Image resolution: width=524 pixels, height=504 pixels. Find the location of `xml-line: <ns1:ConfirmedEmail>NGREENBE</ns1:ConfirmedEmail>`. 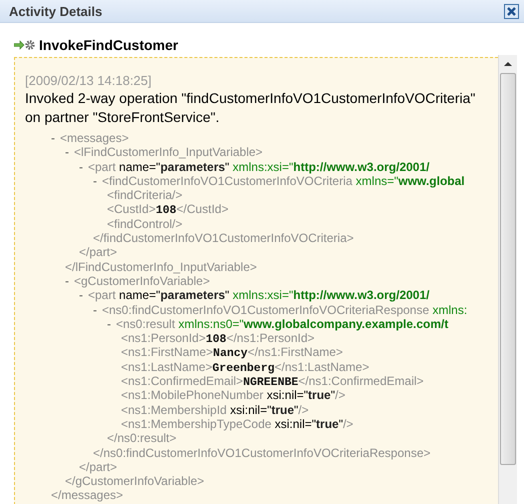

xml-line: <ns1:ConfirmedEmail>NGREENBE</ns1:ConfirmedEmail> is located at coordinates (272, 382).